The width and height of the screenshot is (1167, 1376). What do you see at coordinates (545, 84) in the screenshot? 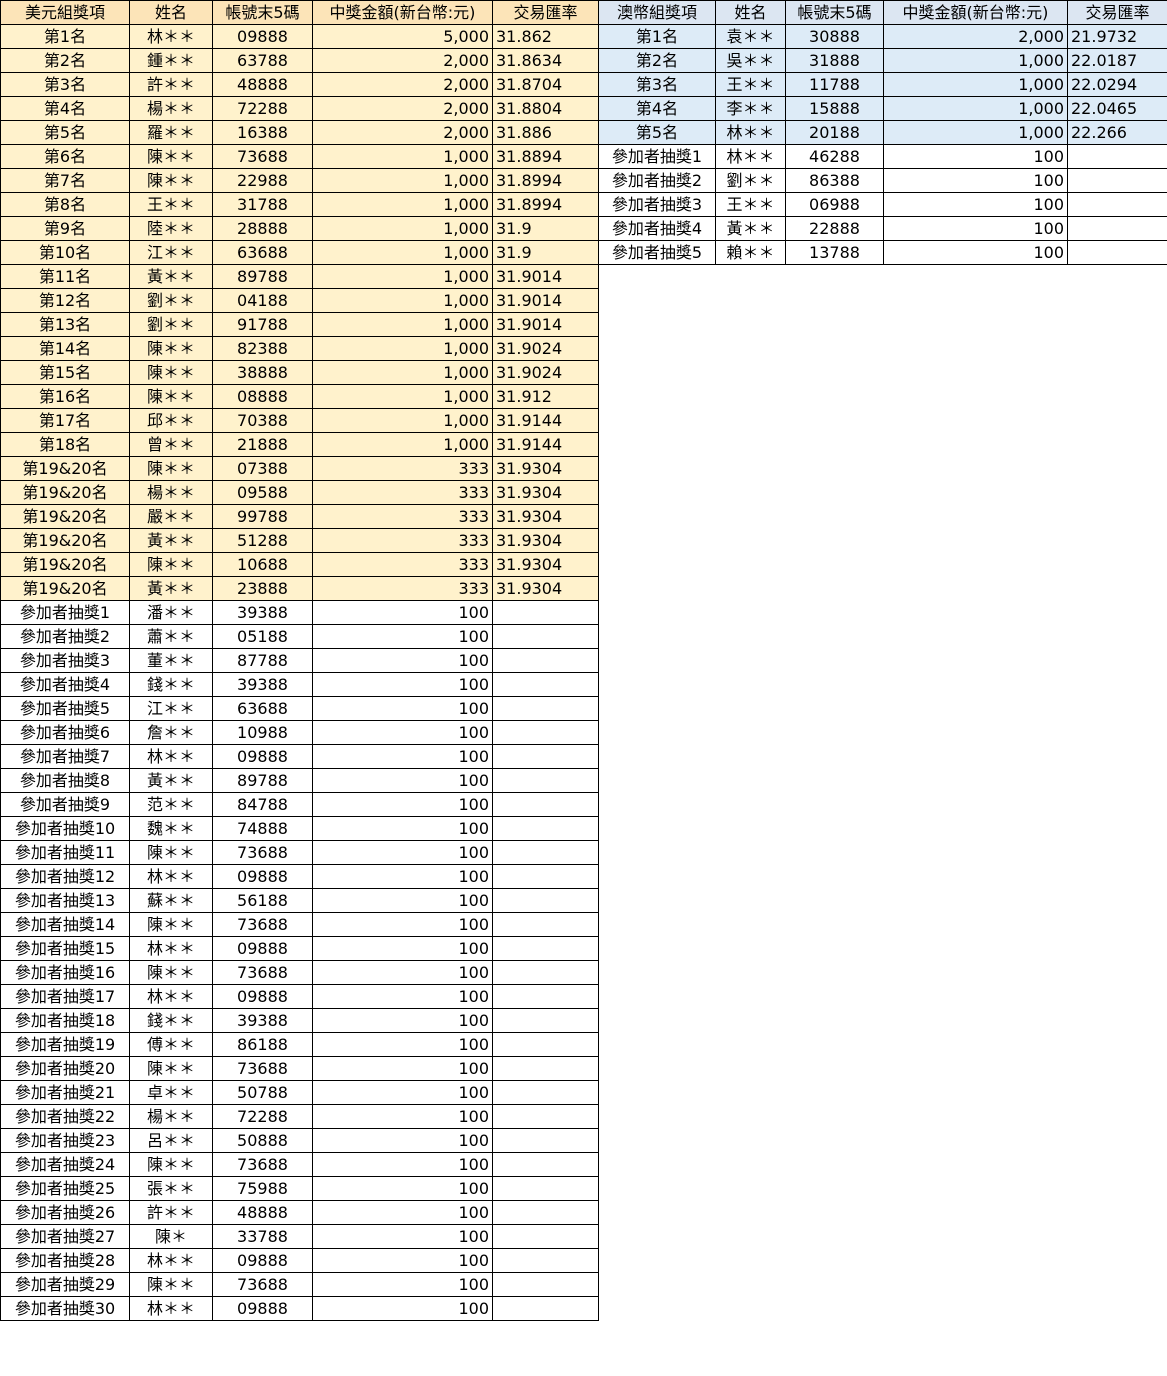
I see `rate-cell: 31.8704` at bounding box center [545, 84].